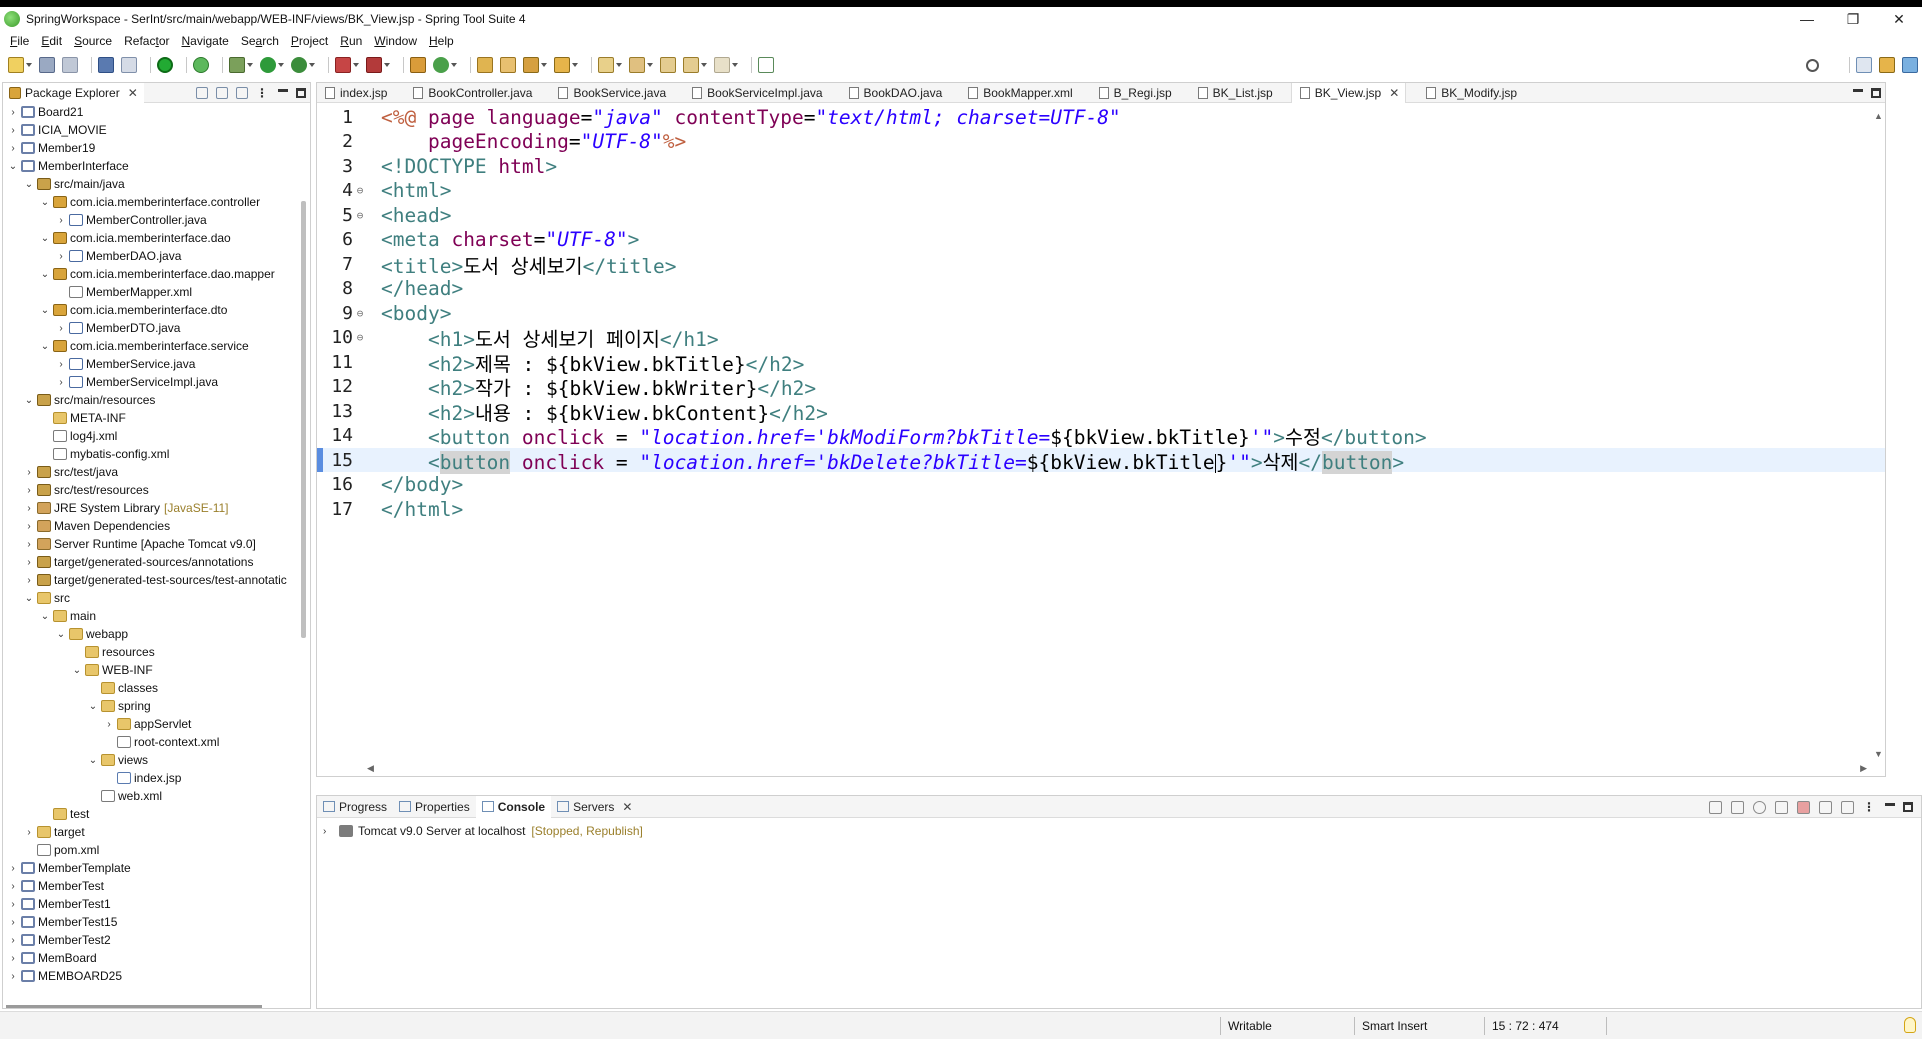 The image size is (1922, 1041). What do you see at coordinates (1394, 1026) in the screenshot?
I see `status-insert-mode: Smart Insert` at bounding box center [1394, 1026].